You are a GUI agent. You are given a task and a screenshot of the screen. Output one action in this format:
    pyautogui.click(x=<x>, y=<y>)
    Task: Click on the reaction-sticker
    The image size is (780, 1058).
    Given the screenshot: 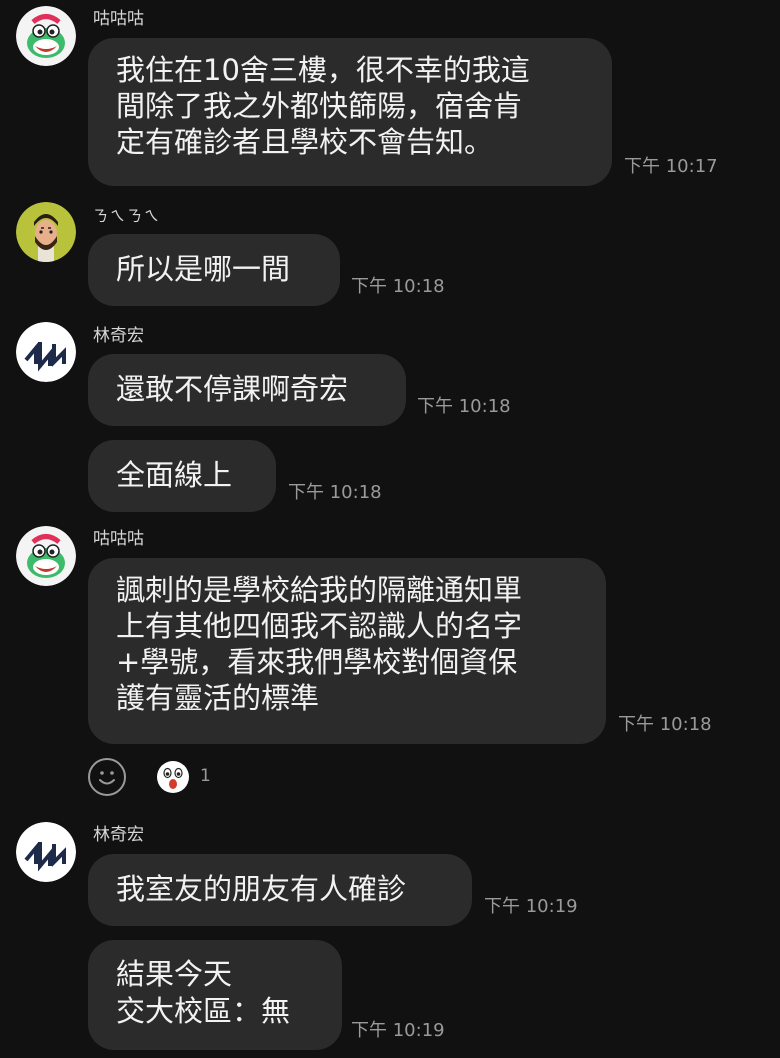 What is the action you would take?
    pyautogui.click(x=173, y=777)
    